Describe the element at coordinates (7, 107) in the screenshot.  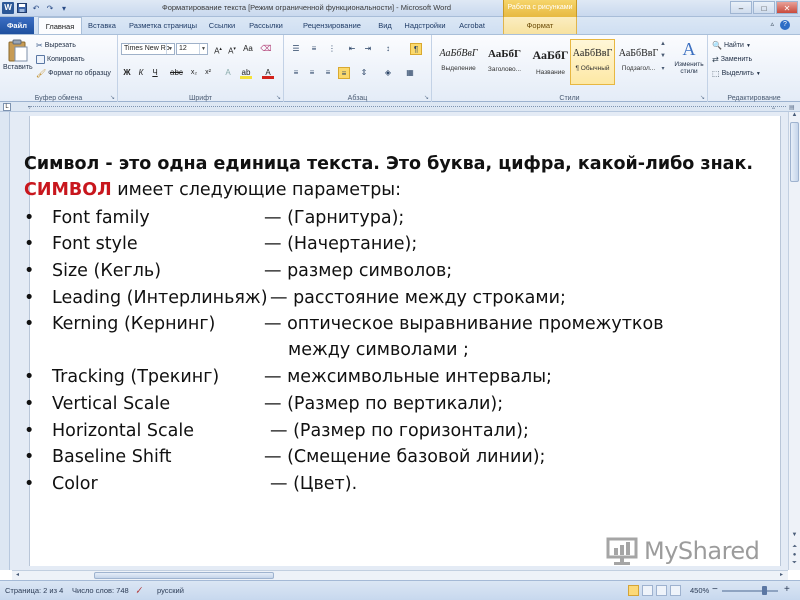
I see `tab-selector-icon: L` at that location.